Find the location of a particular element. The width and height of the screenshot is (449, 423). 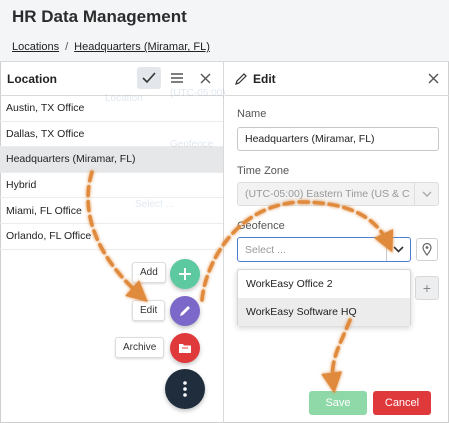

location-panel-tools is located at coordinates (177, 78).